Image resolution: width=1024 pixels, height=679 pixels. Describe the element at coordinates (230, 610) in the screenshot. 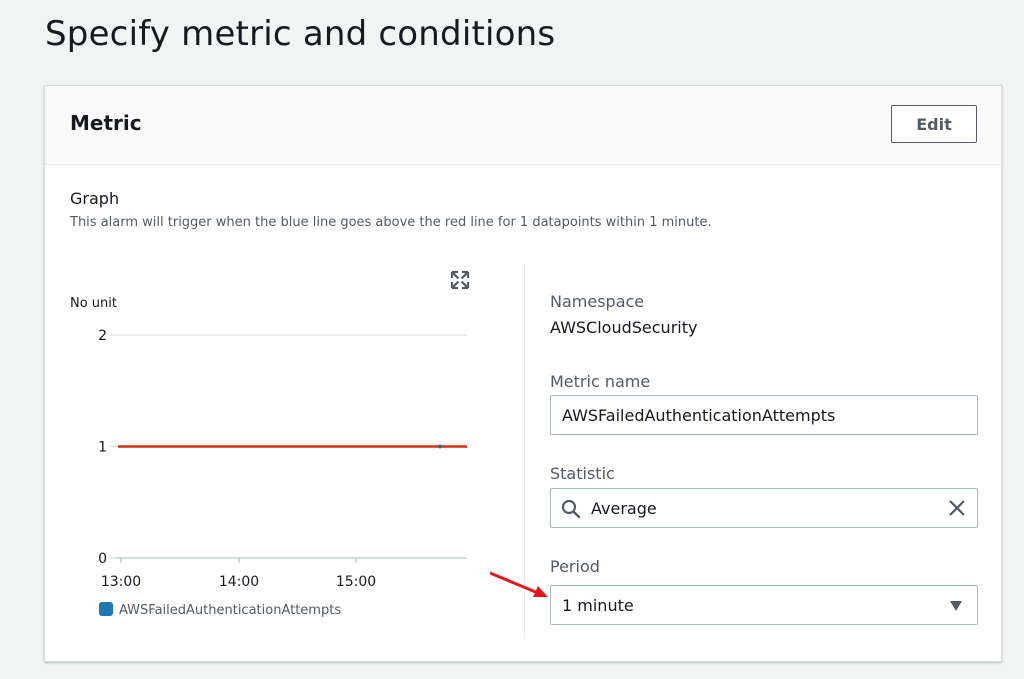

I see `legend-label: AWSFailedAuthenticationAttempts` at that location.